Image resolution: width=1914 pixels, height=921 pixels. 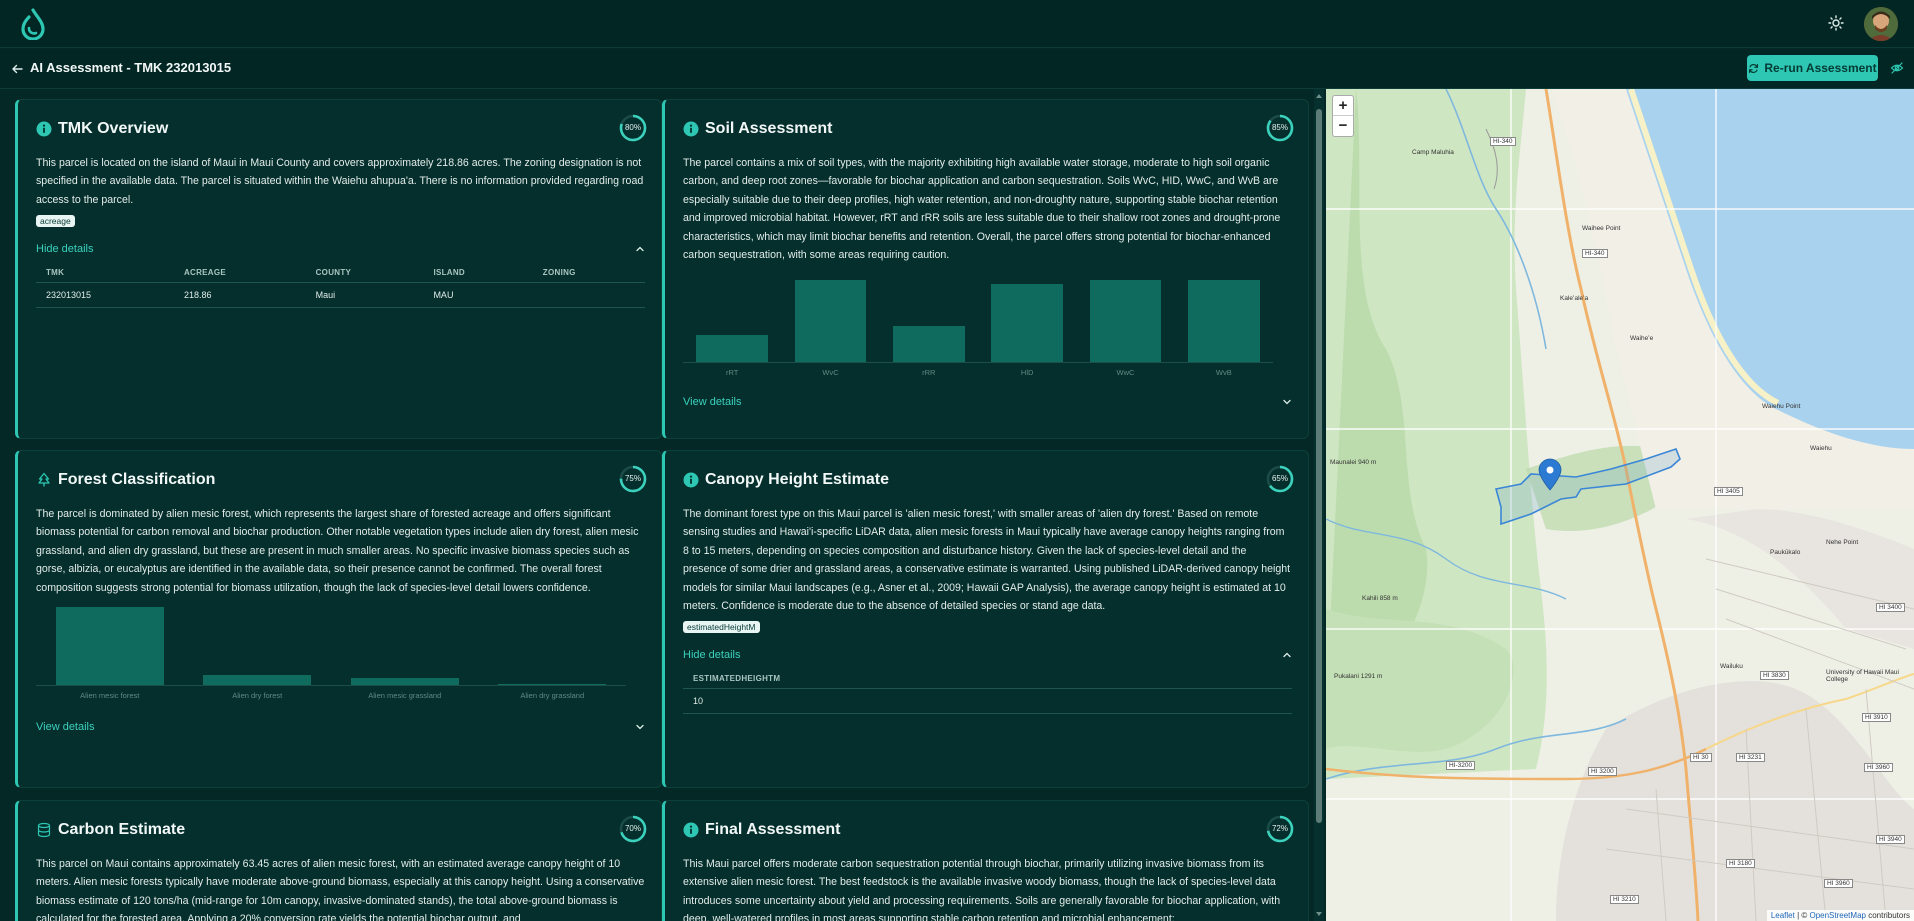 What do you see at coordinates (1319, 466) in the screenshot?
I see `scrollbar-thumb` at bounding box center [1319, 466].